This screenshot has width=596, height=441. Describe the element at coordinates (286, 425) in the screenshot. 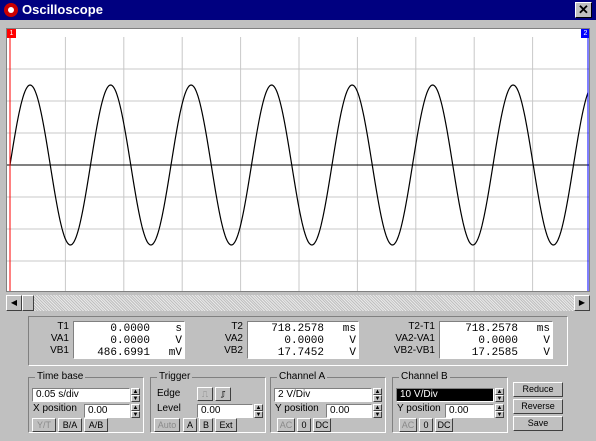

I see `channel-a-ac-button: AC` at that location.